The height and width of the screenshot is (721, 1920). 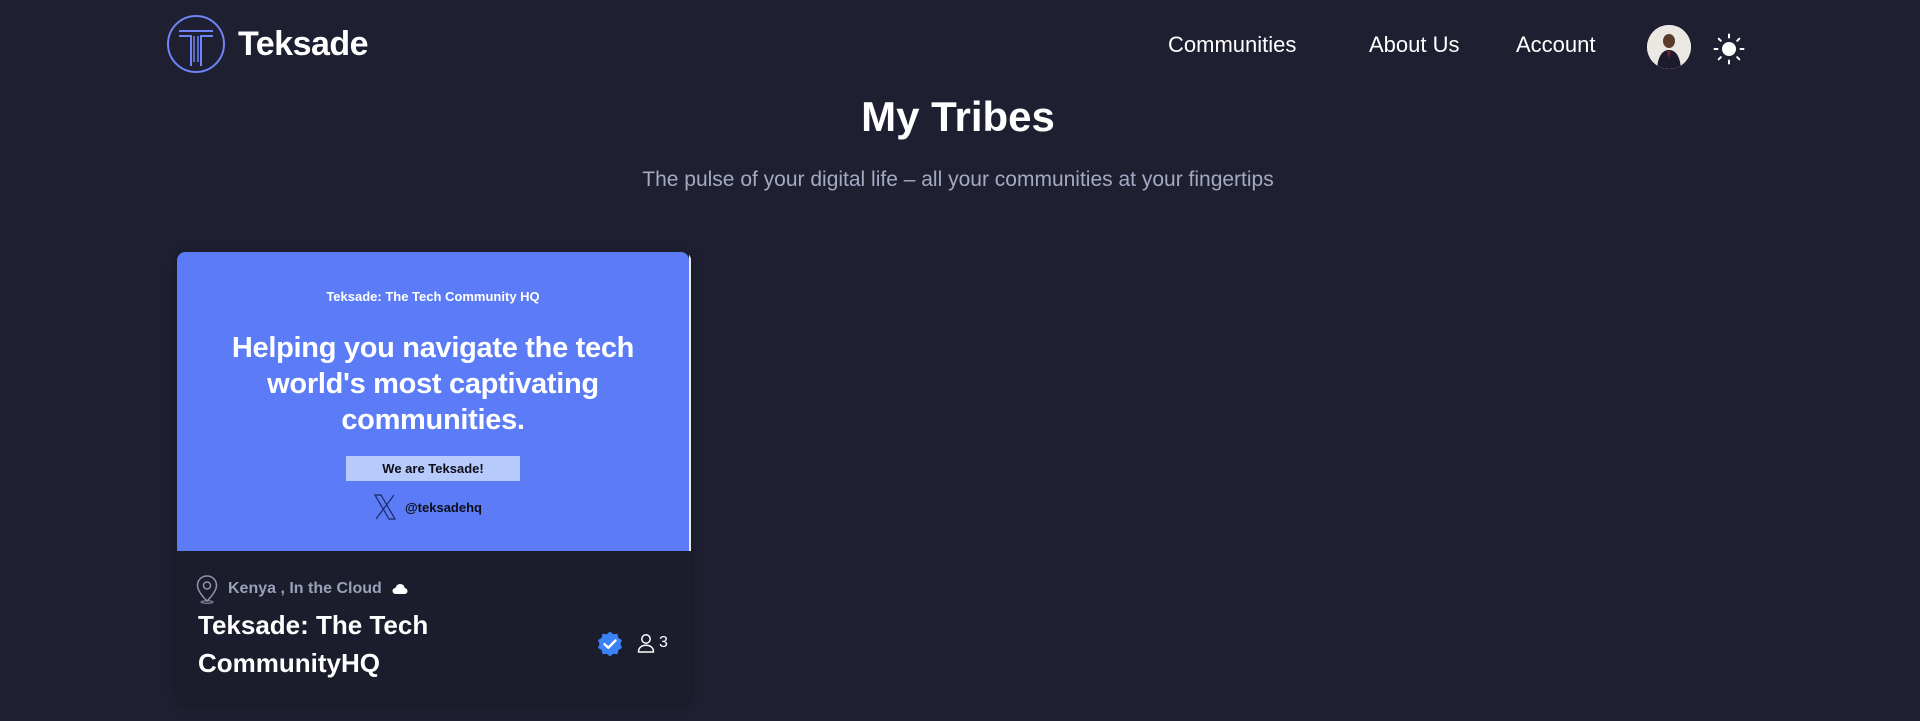 What do you see at coordinates (303, 43) in the screenshot?
I see `brand-name: Teksade` at bounding box center [303, 43].